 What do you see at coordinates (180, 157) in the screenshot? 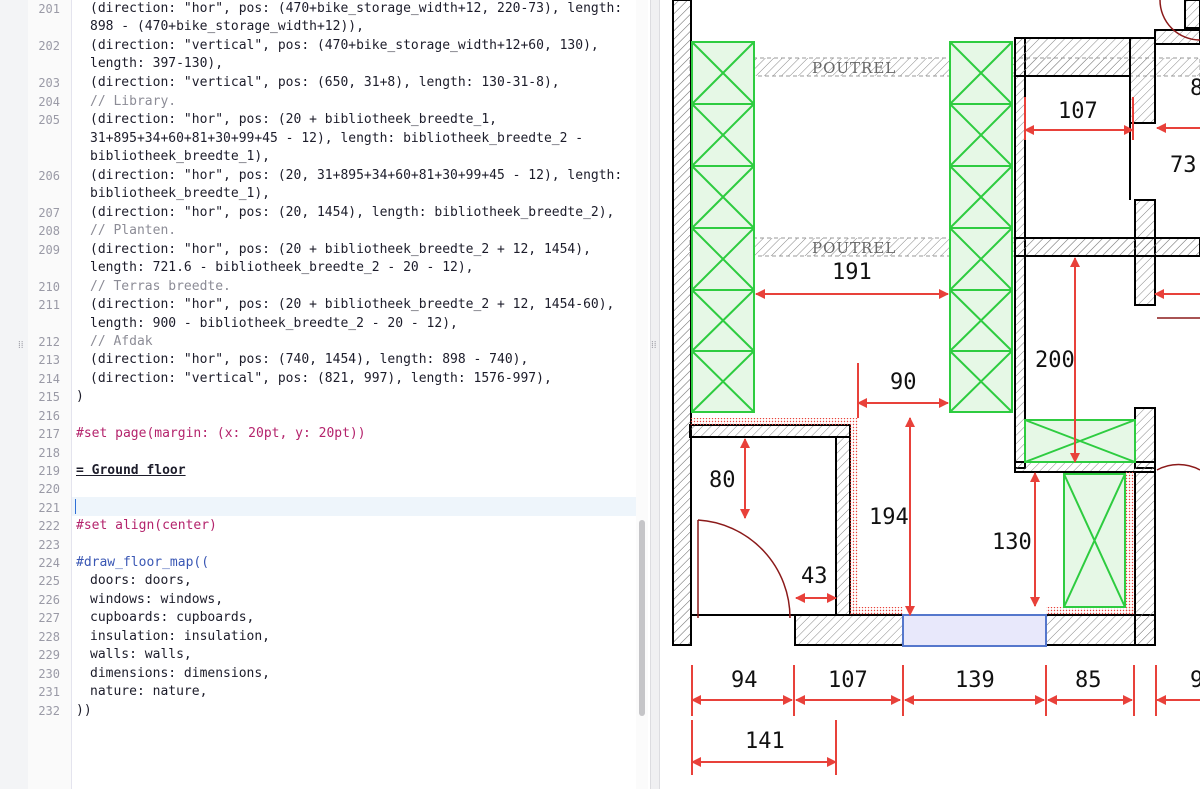
I see `code-line: bibliotheek_breedte_1),` at bounding box center [180, 157].